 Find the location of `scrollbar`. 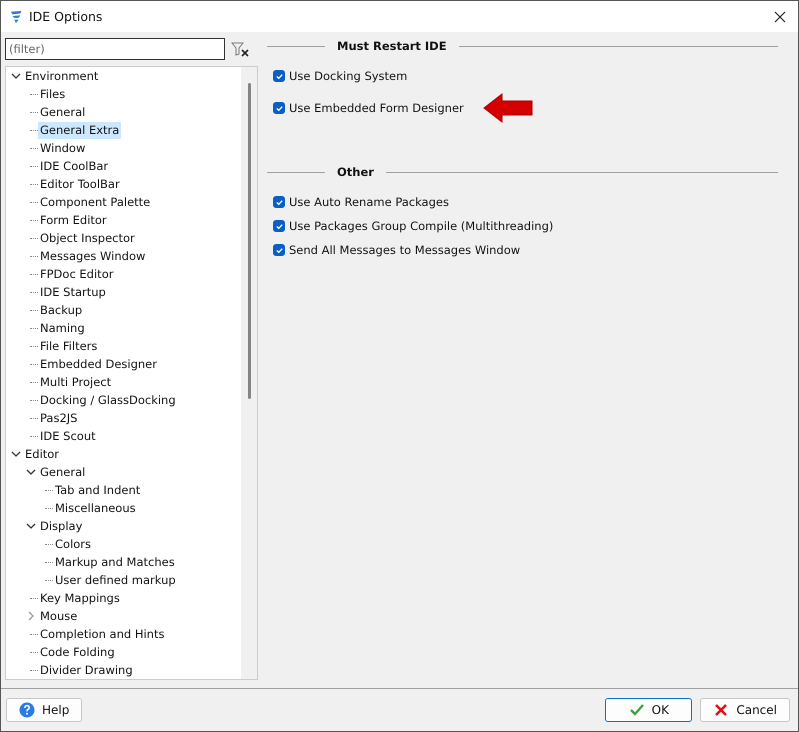

scrollbar is located at coordinates (249, 373).